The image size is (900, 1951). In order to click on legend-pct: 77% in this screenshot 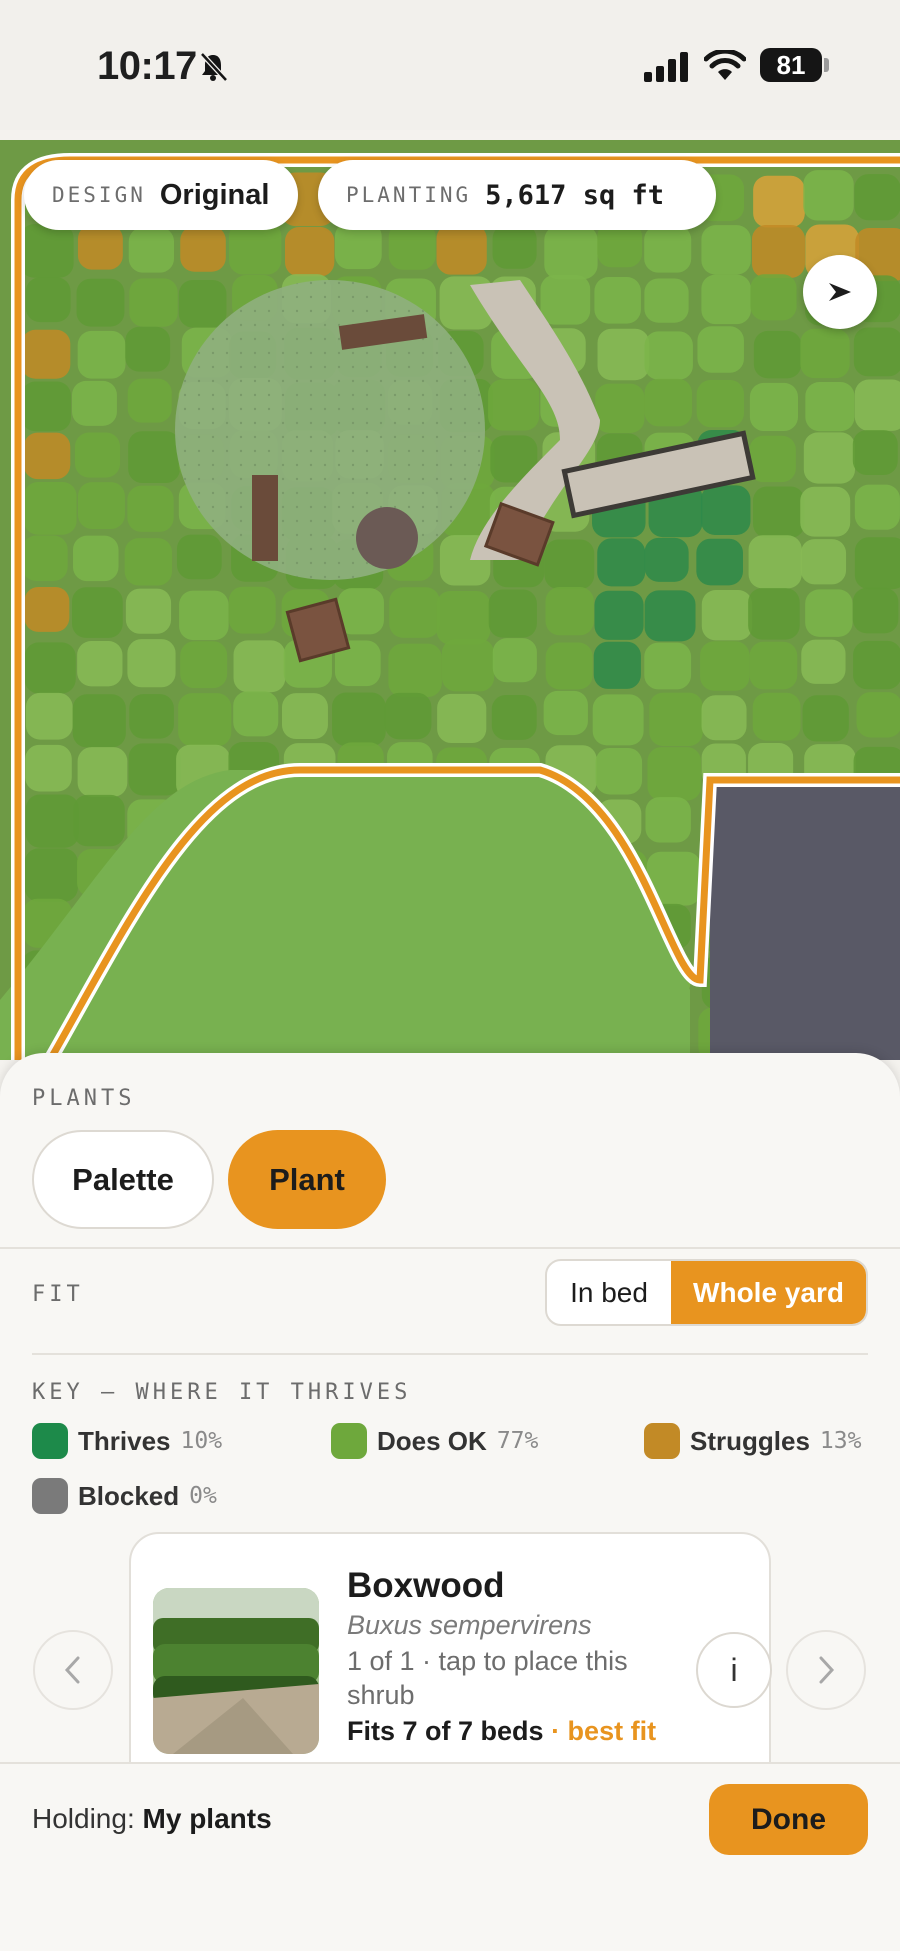, I will do `click(517, 1441)`.